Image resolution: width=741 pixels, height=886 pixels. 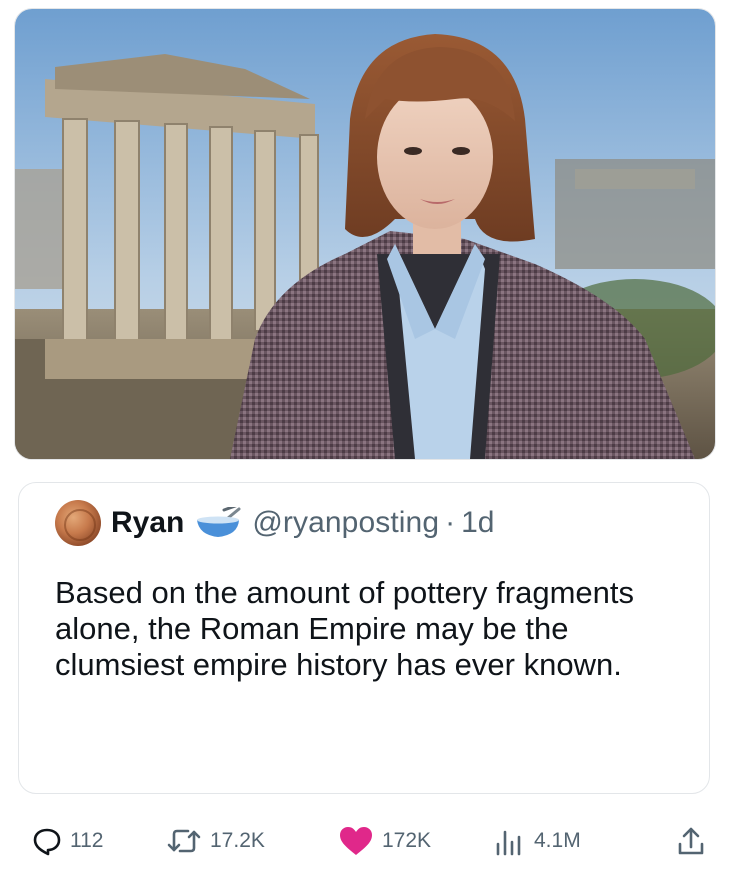 I want to click on tweet-header: Ryan @ryanposting · 1d, so click(x=275, y=523).